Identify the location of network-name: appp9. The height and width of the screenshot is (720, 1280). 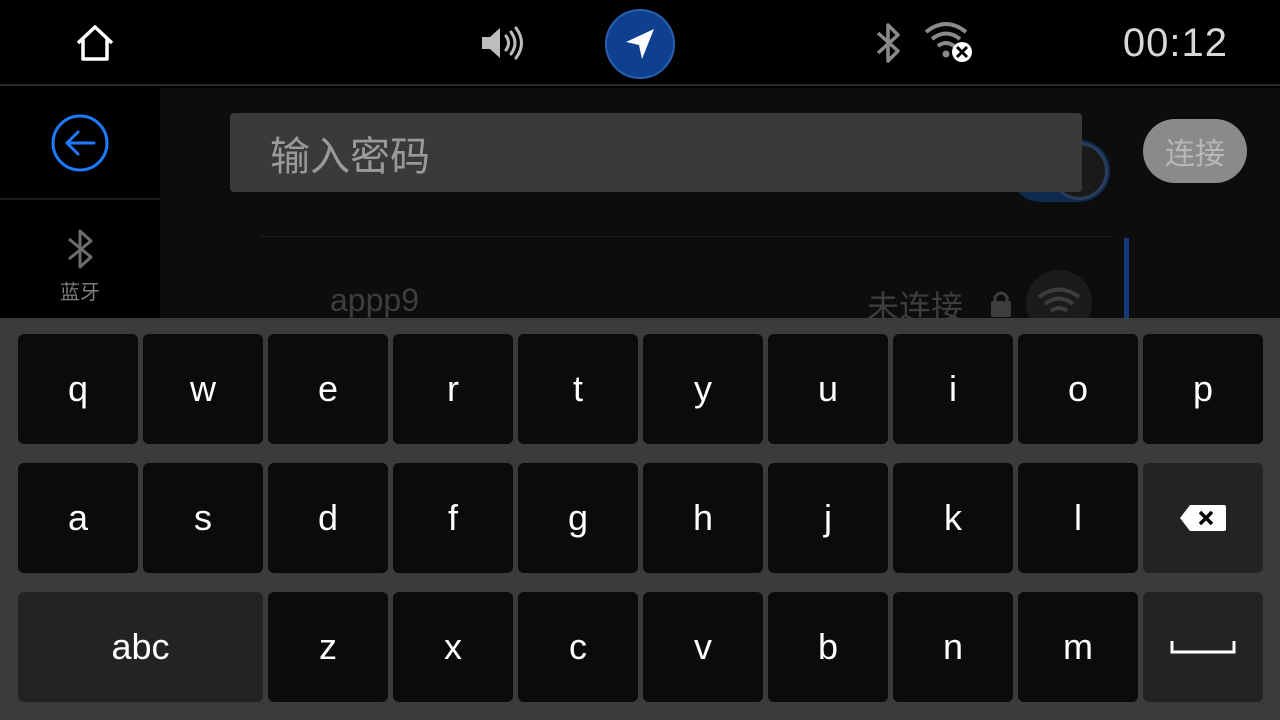
(374, 300).